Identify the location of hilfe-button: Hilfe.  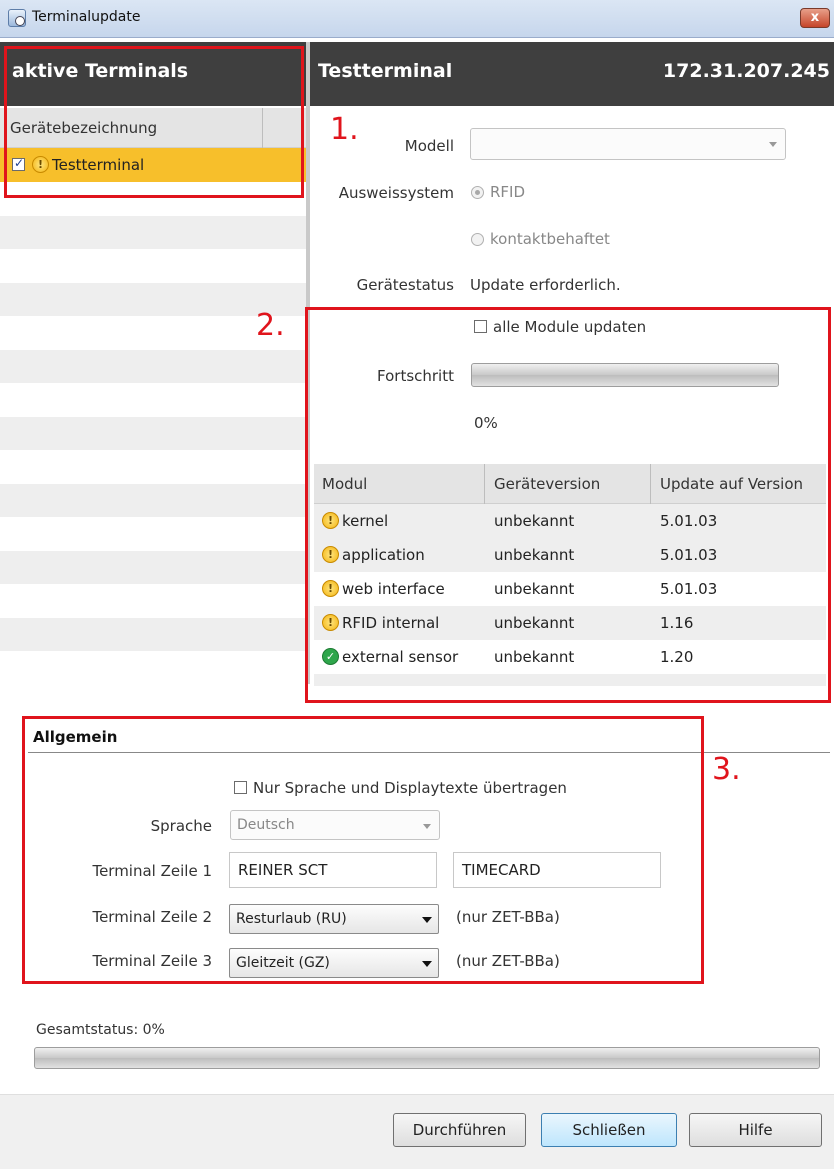
(755, 1130).